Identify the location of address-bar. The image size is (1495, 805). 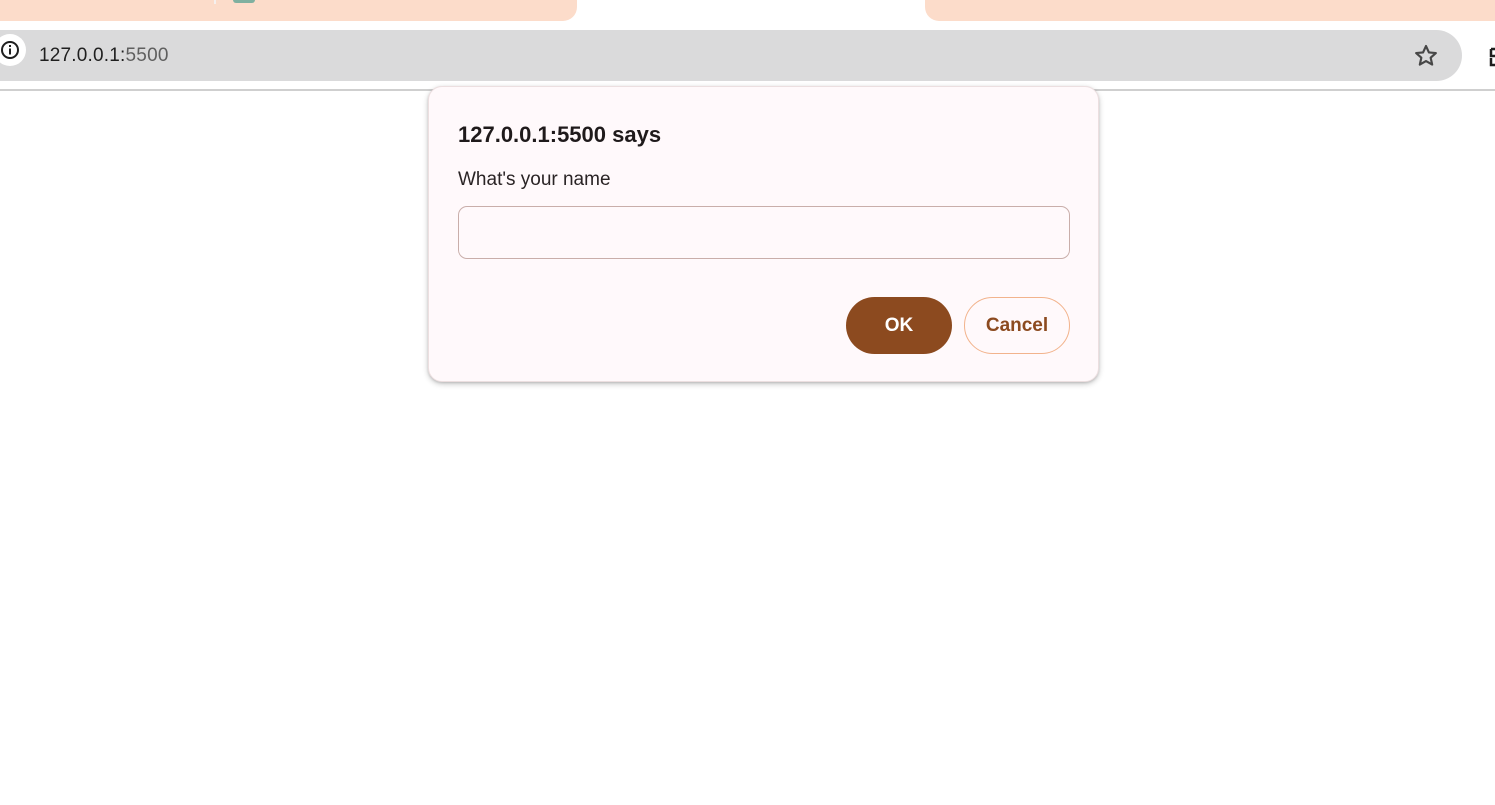
(731, 55).